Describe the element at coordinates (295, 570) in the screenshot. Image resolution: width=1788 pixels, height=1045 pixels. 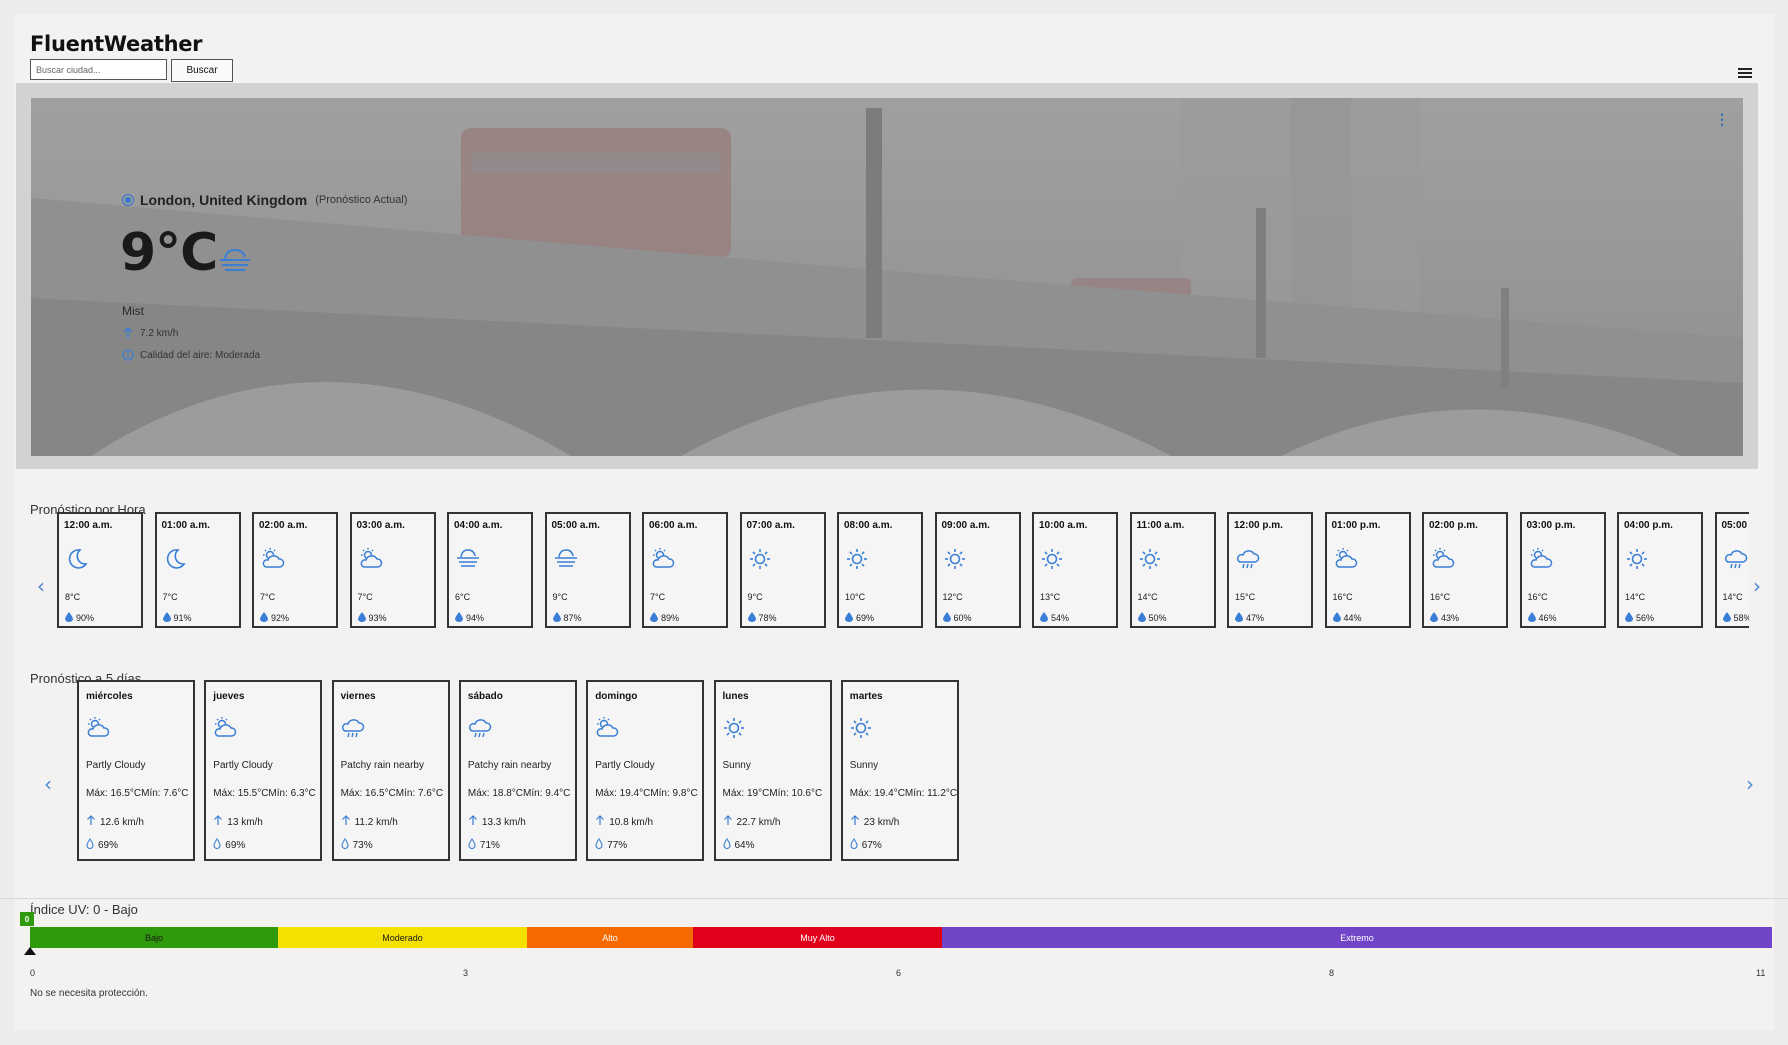
I see `hourly-card: 02:00 a.m. 7°C 92%` at that location.